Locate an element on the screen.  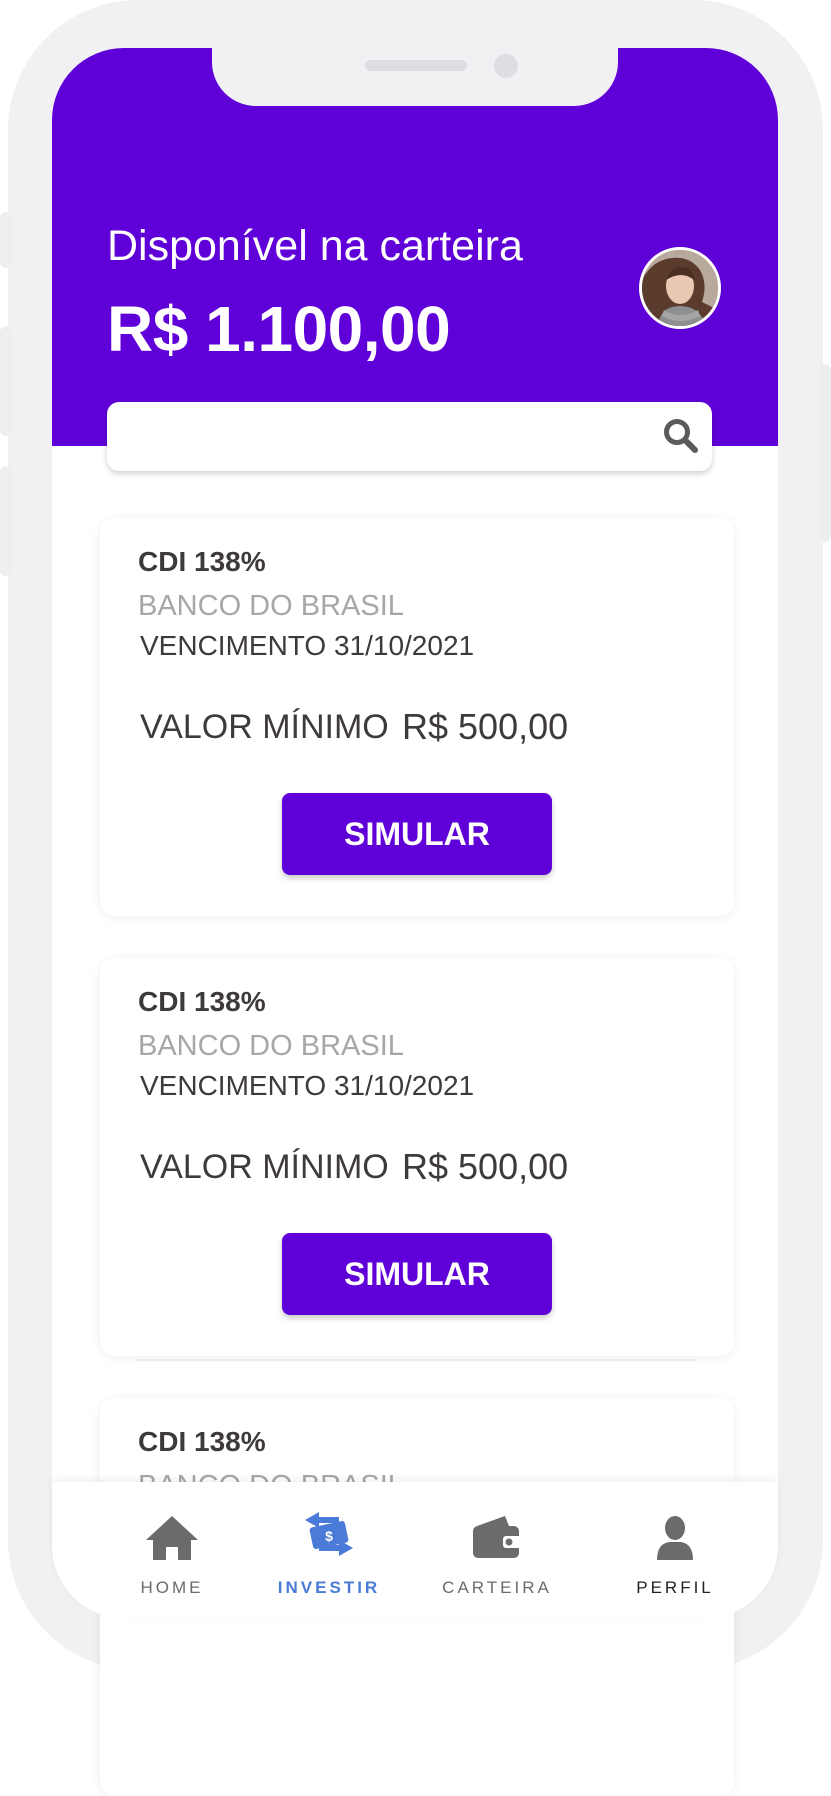
investir-icon: $ is located at coordinates (329, 1534).